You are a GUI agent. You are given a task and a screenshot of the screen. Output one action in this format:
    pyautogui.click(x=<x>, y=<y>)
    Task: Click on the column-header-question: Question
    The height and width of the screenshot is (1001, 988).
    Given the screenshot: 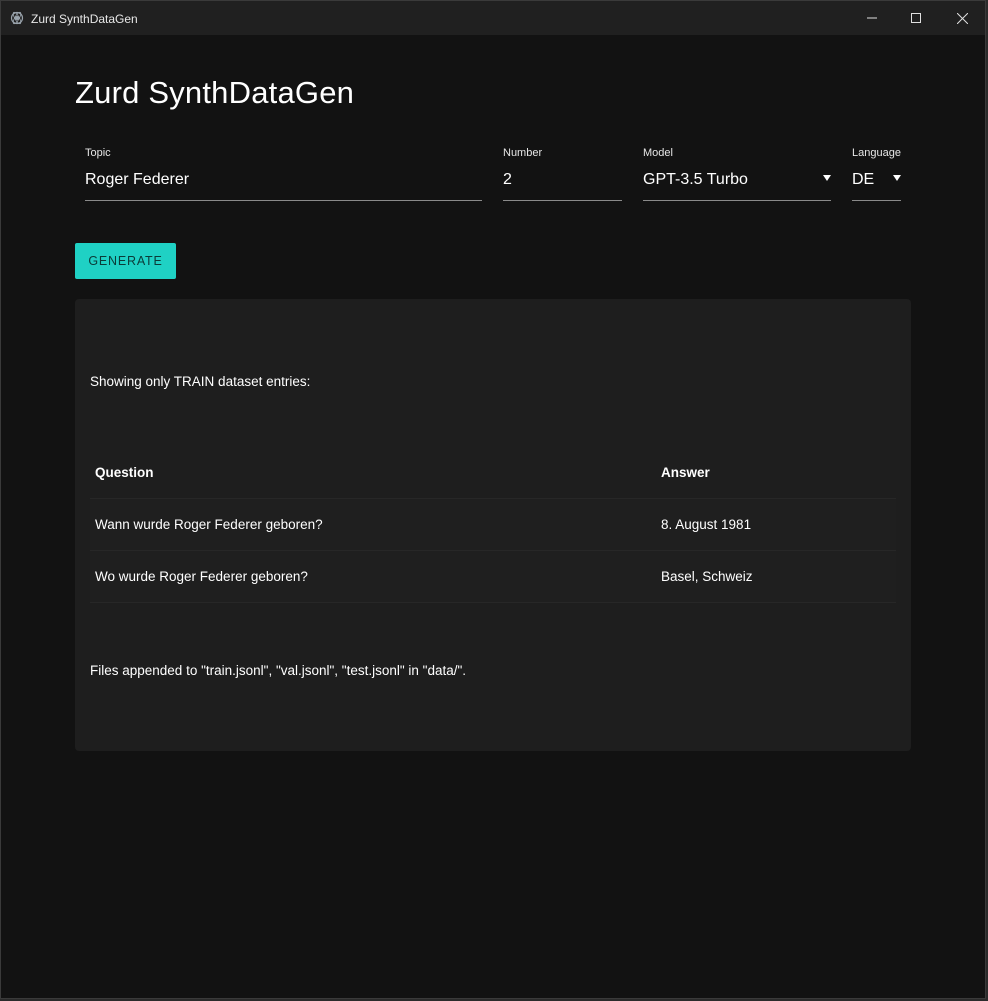 What is the action you would take?
    pyautogui.click(x=124, y=472)
    